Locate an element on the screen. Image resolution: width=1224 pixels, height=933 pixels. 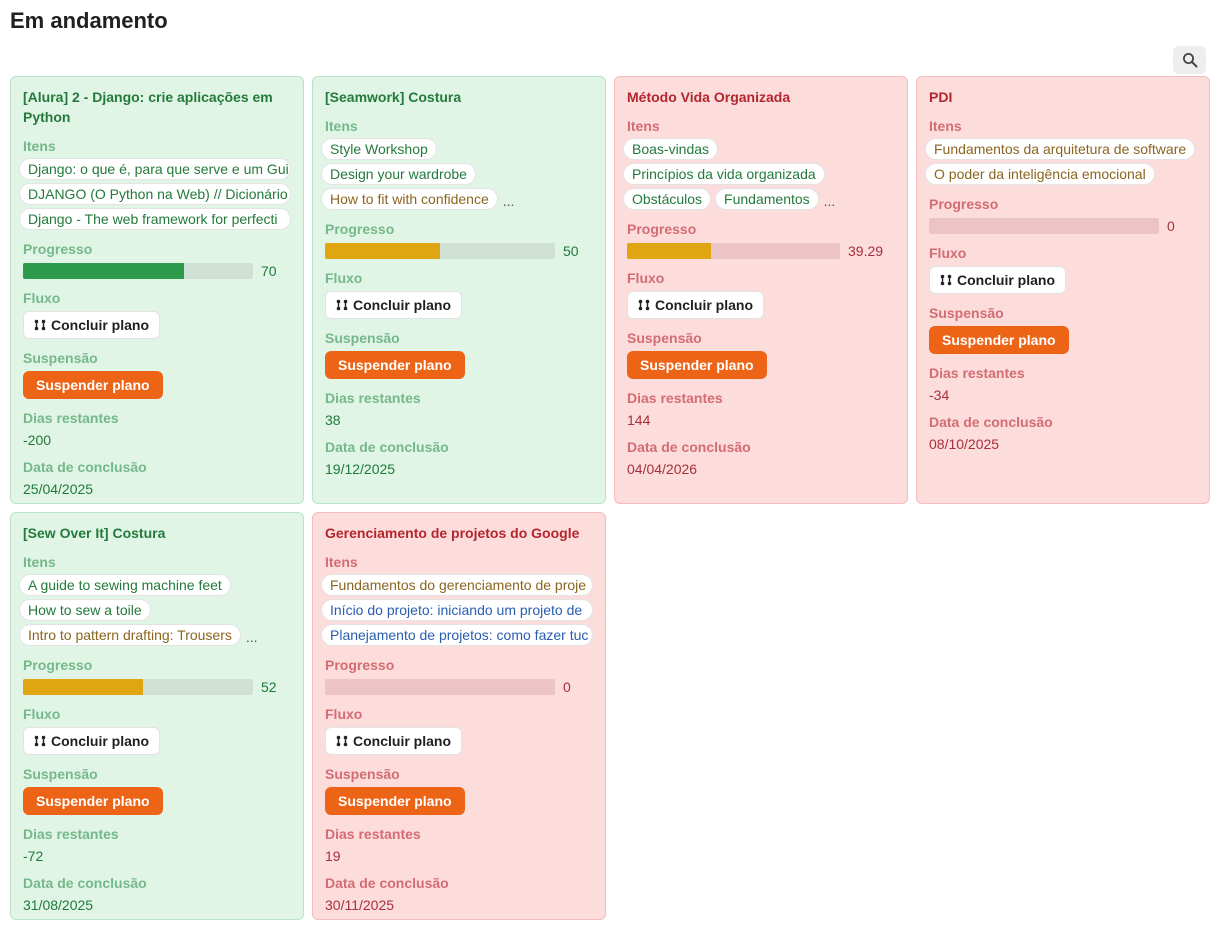
completion-date-value: 19/12/2025 is located at coordinates (360, 469).